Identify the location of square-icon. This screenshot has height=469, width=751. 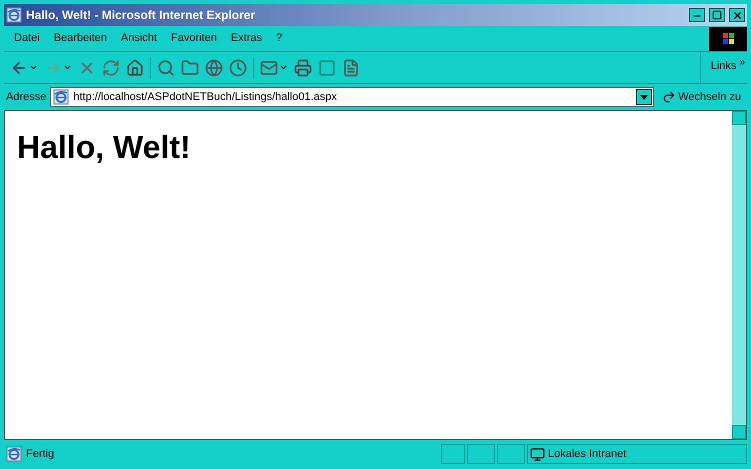
(327, 67).